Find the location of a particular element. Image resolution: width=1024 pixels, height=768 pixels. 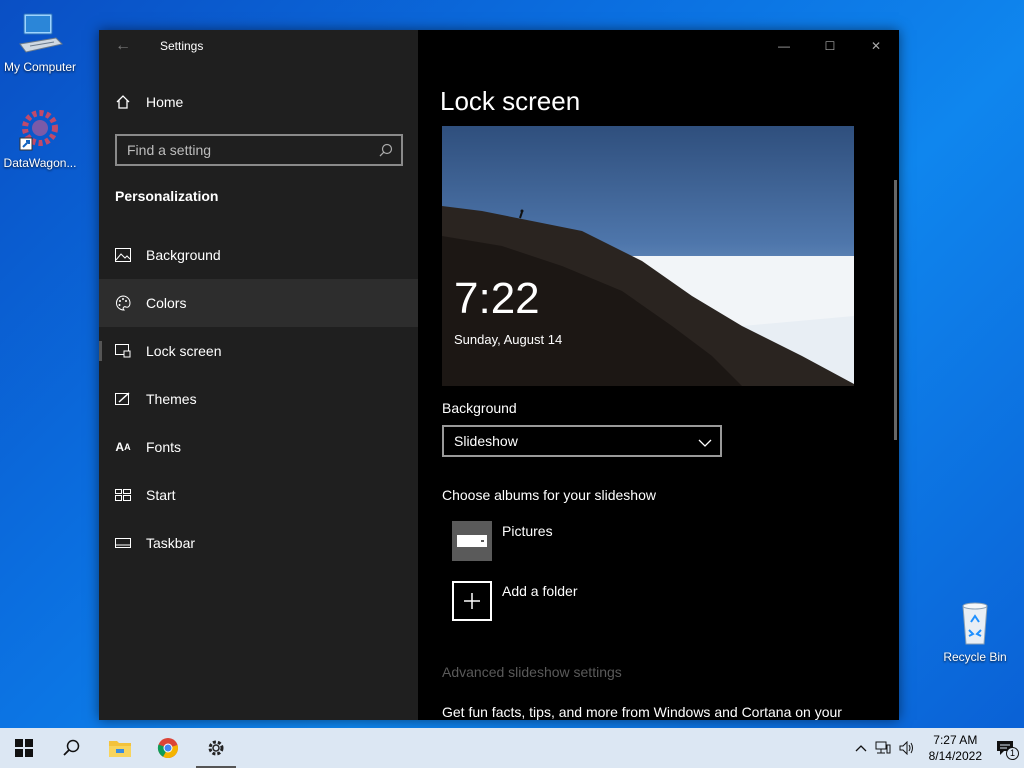

file-explorer-button is located at coordinates (120, 748).